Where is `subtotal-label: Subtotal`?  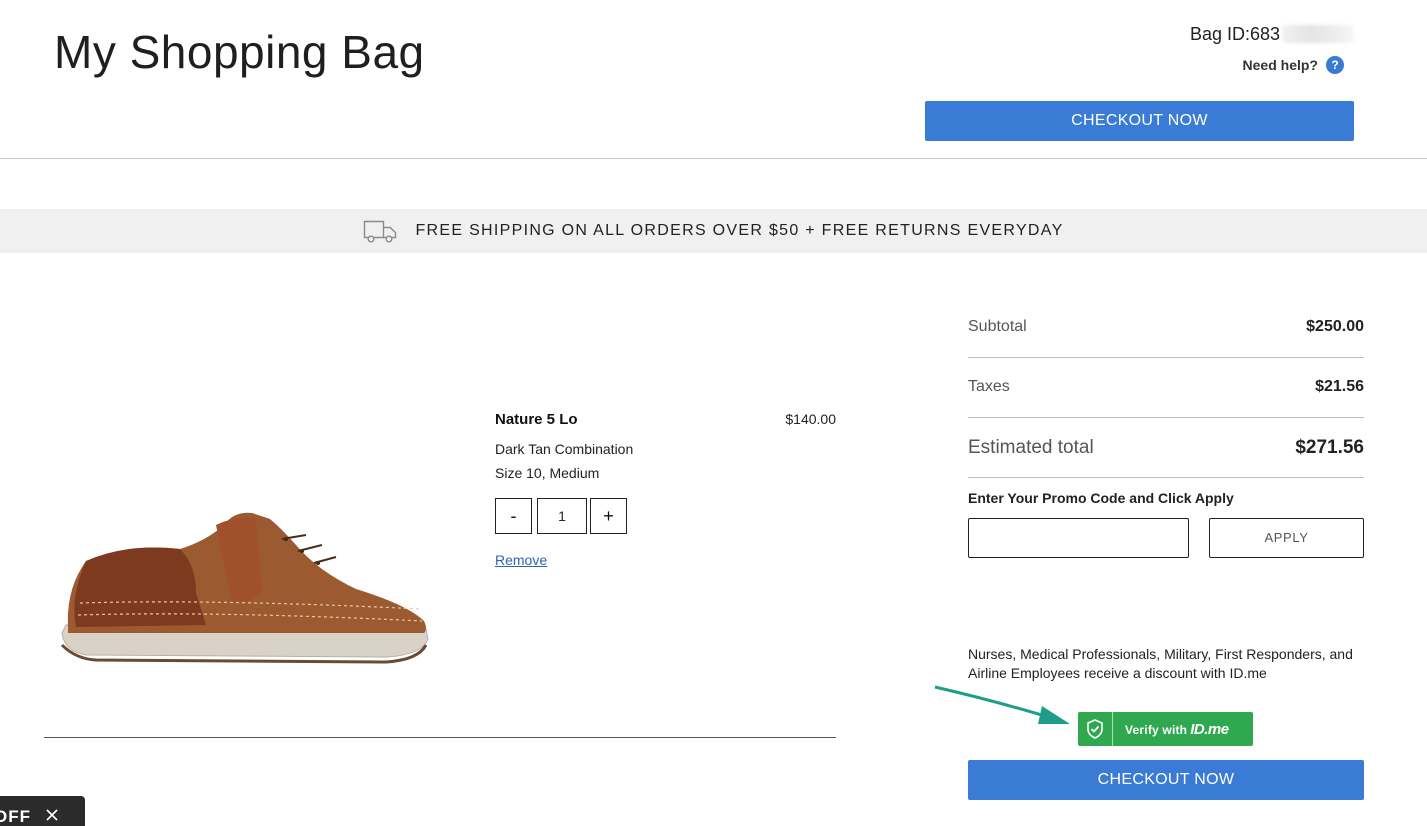 subtotal-label: Subtotal is located at coordinates (997, 326).